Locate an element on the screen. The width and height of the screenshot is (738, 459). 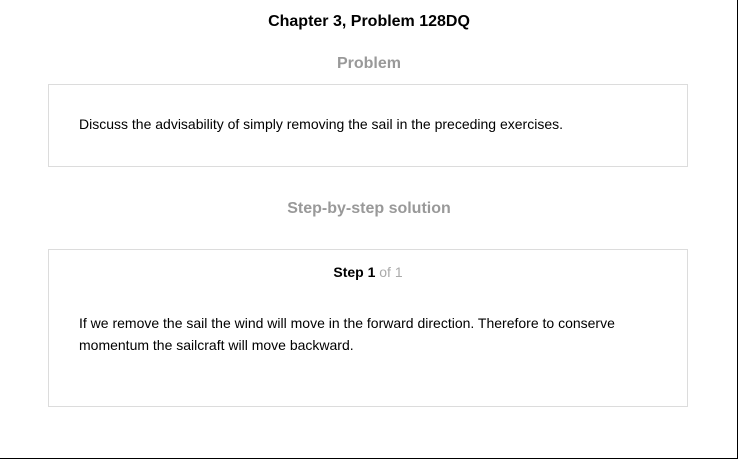
step-label: Step 1 is located at coordinates (354, 272).